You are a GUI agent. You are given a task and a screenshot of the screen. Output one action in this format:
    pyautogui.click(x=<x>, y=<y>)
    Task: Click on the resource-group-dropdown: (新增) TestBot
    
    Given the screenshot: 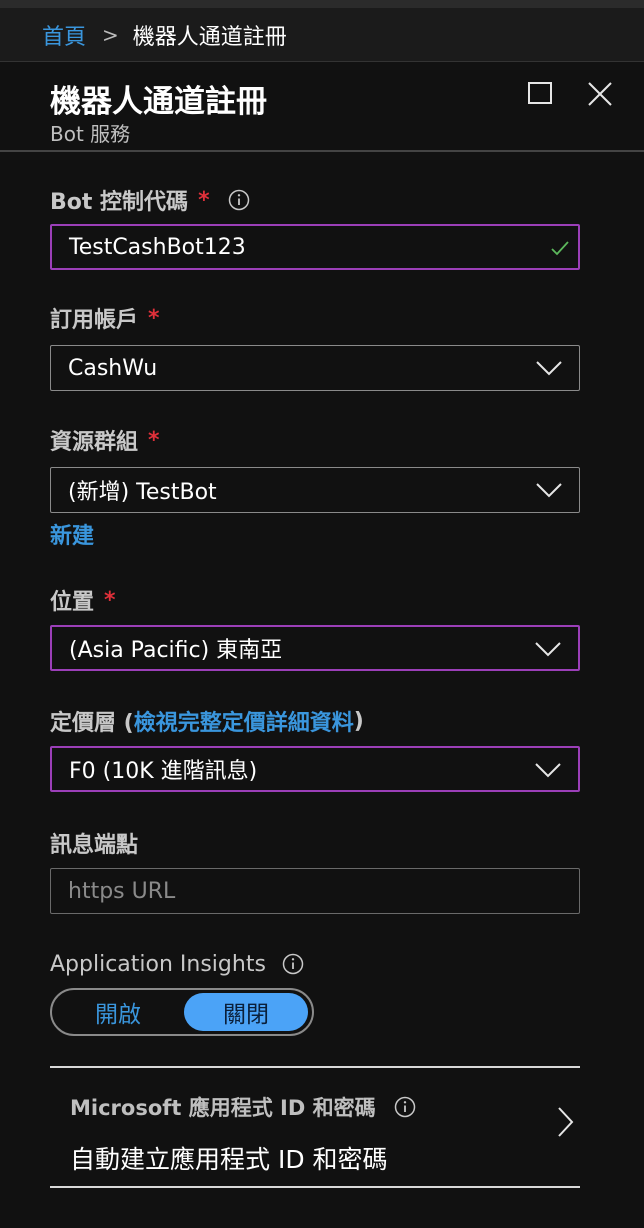 What is the action you would take?
    pyautogui.click(x=315, y=490)
    